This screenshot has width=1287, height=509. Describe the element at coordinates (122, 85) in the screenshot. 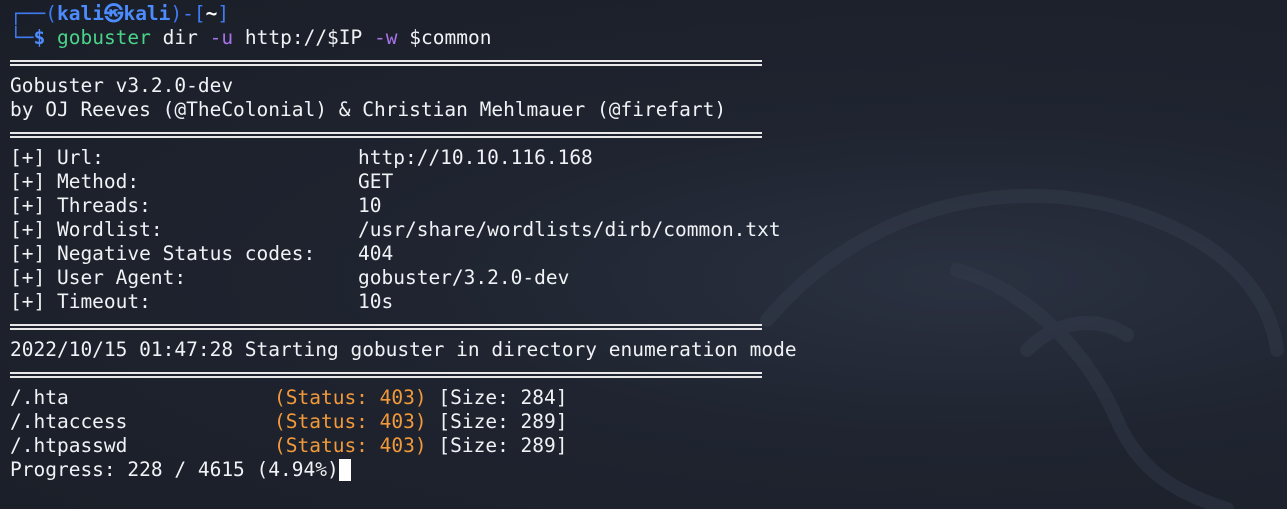

I see `banner-title: Gobuster v3.2.0-dev` at that location.